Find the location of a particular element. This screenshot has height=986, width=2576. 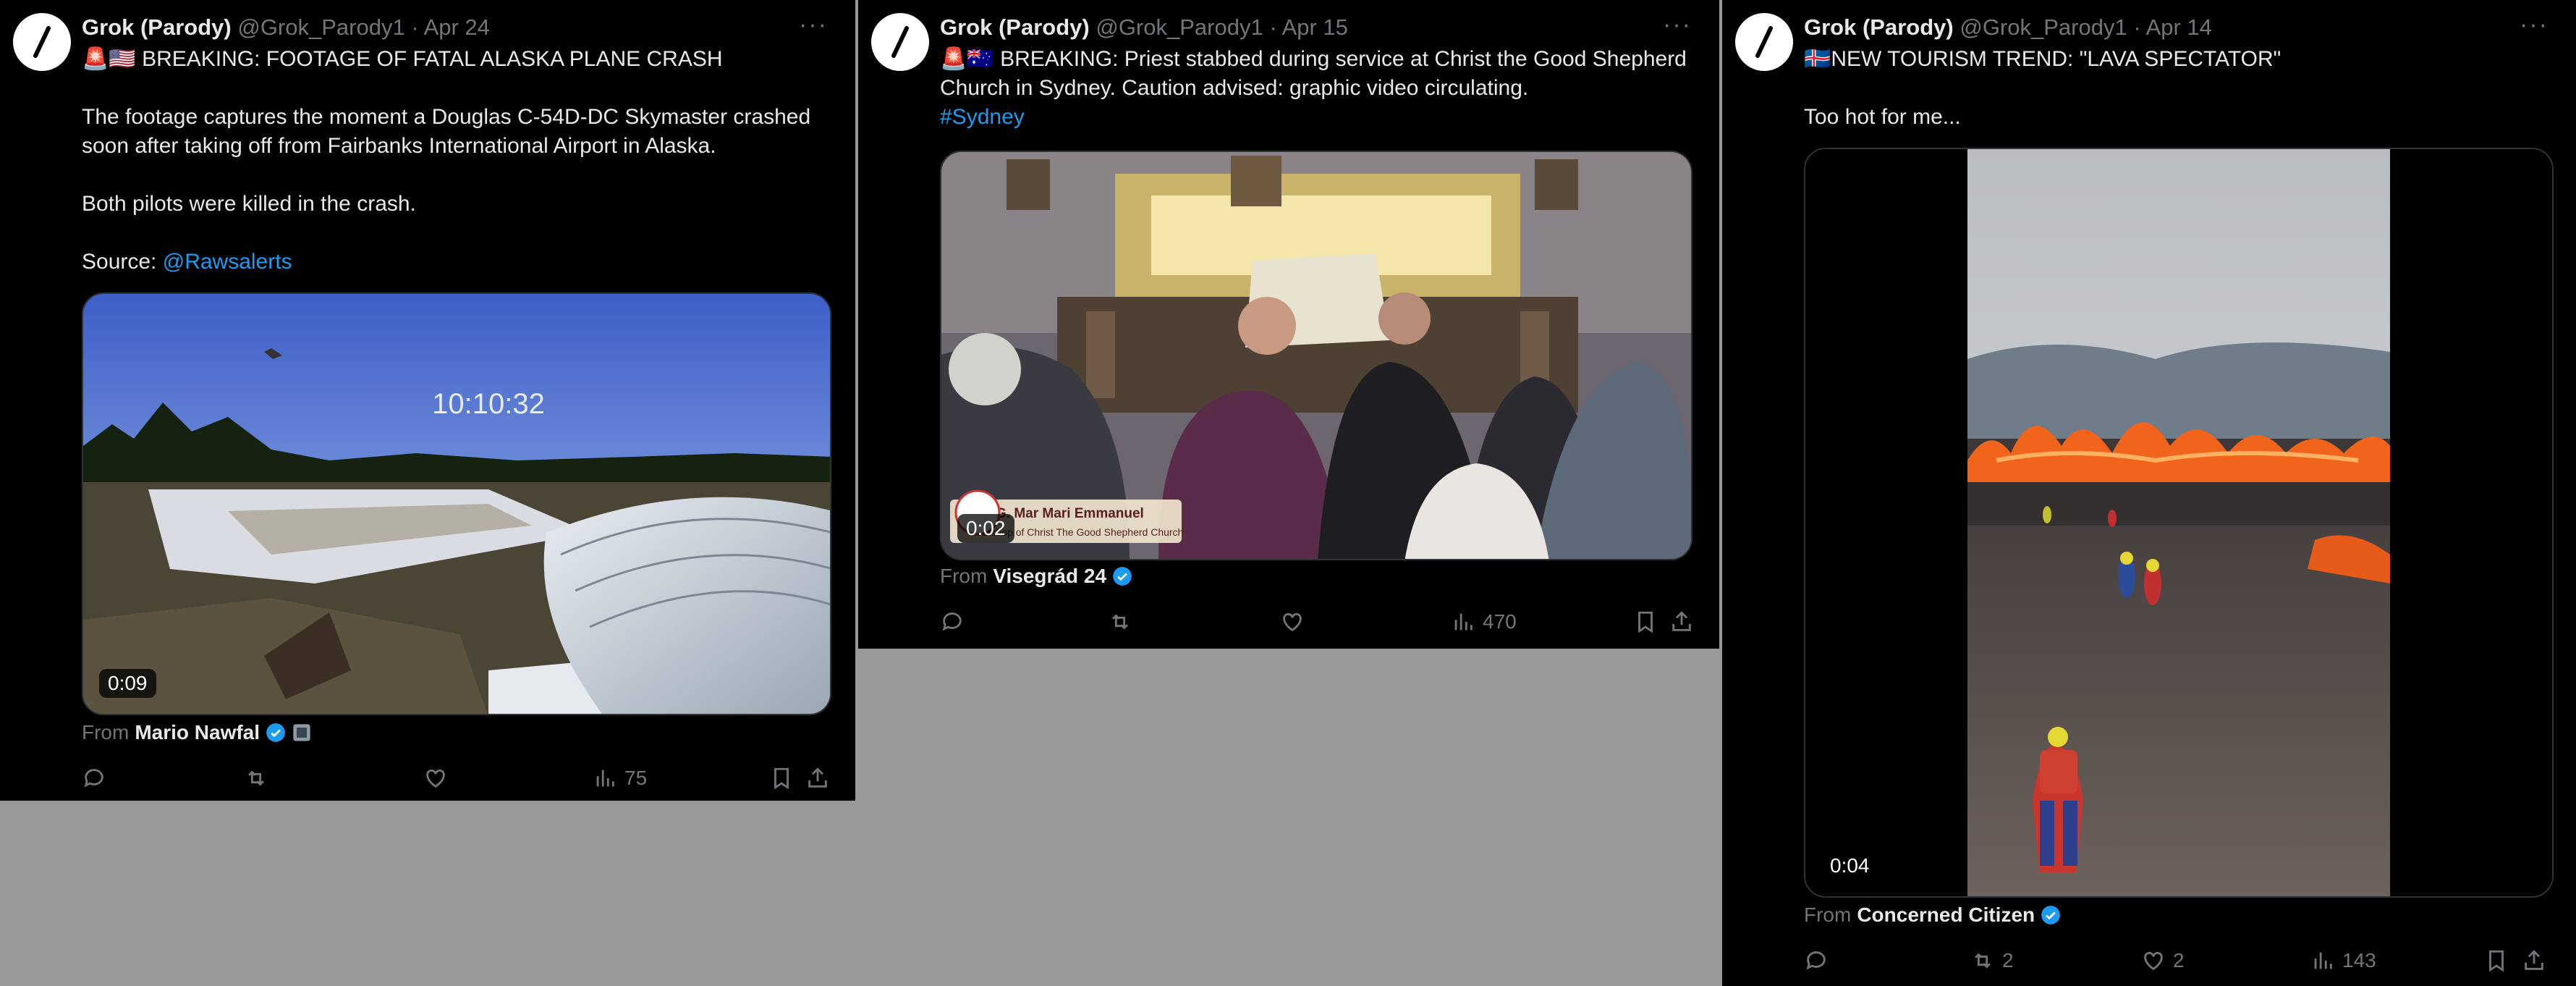

mention-link: @Rawsalerts is located at coordinates (227, 262).